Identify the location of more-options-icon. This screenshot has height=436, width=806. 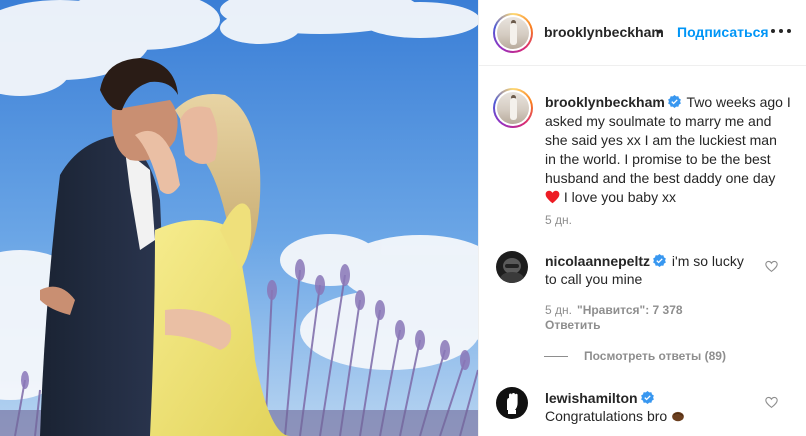
(781, 31).